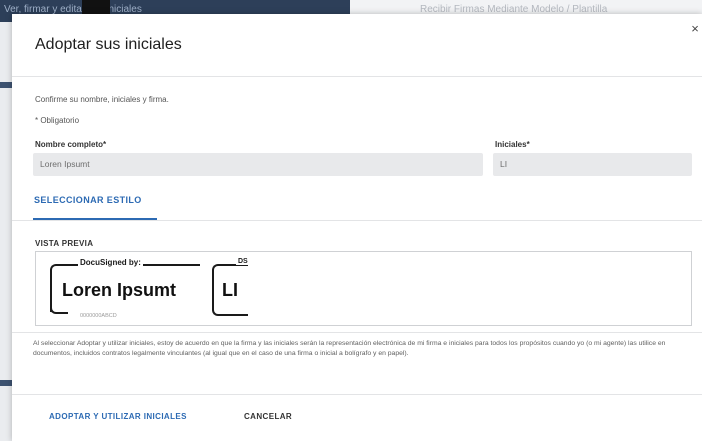 This screenshot has height=441, width=702. What do you see at coordinates (357, 220) in the screenshot?
I see `tab-divider` at bounding box center [357, 220].